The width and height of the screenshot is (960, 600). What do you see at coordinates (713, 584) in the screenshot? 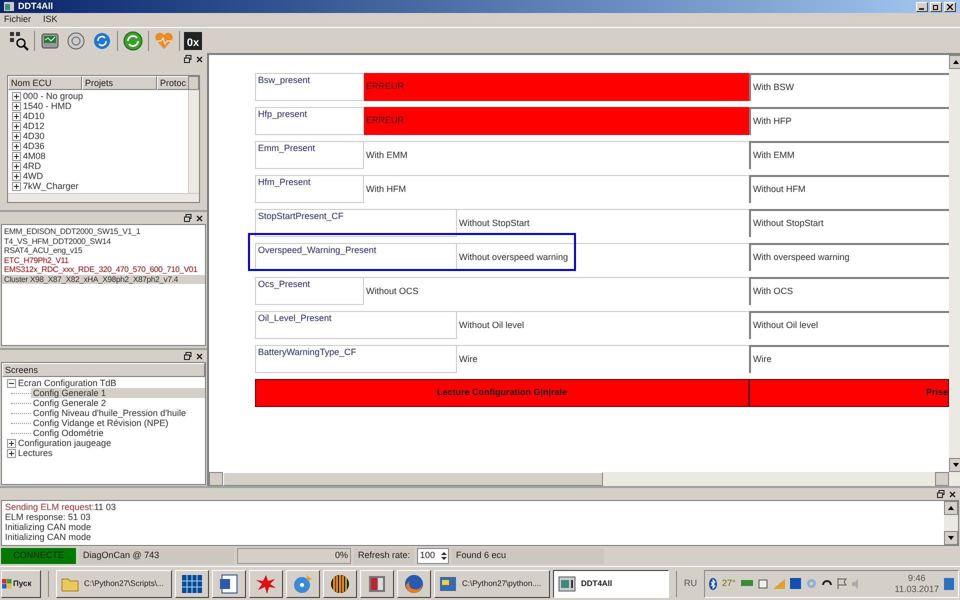
I see `bluetooth-icon` at bounding box center [713, 584].